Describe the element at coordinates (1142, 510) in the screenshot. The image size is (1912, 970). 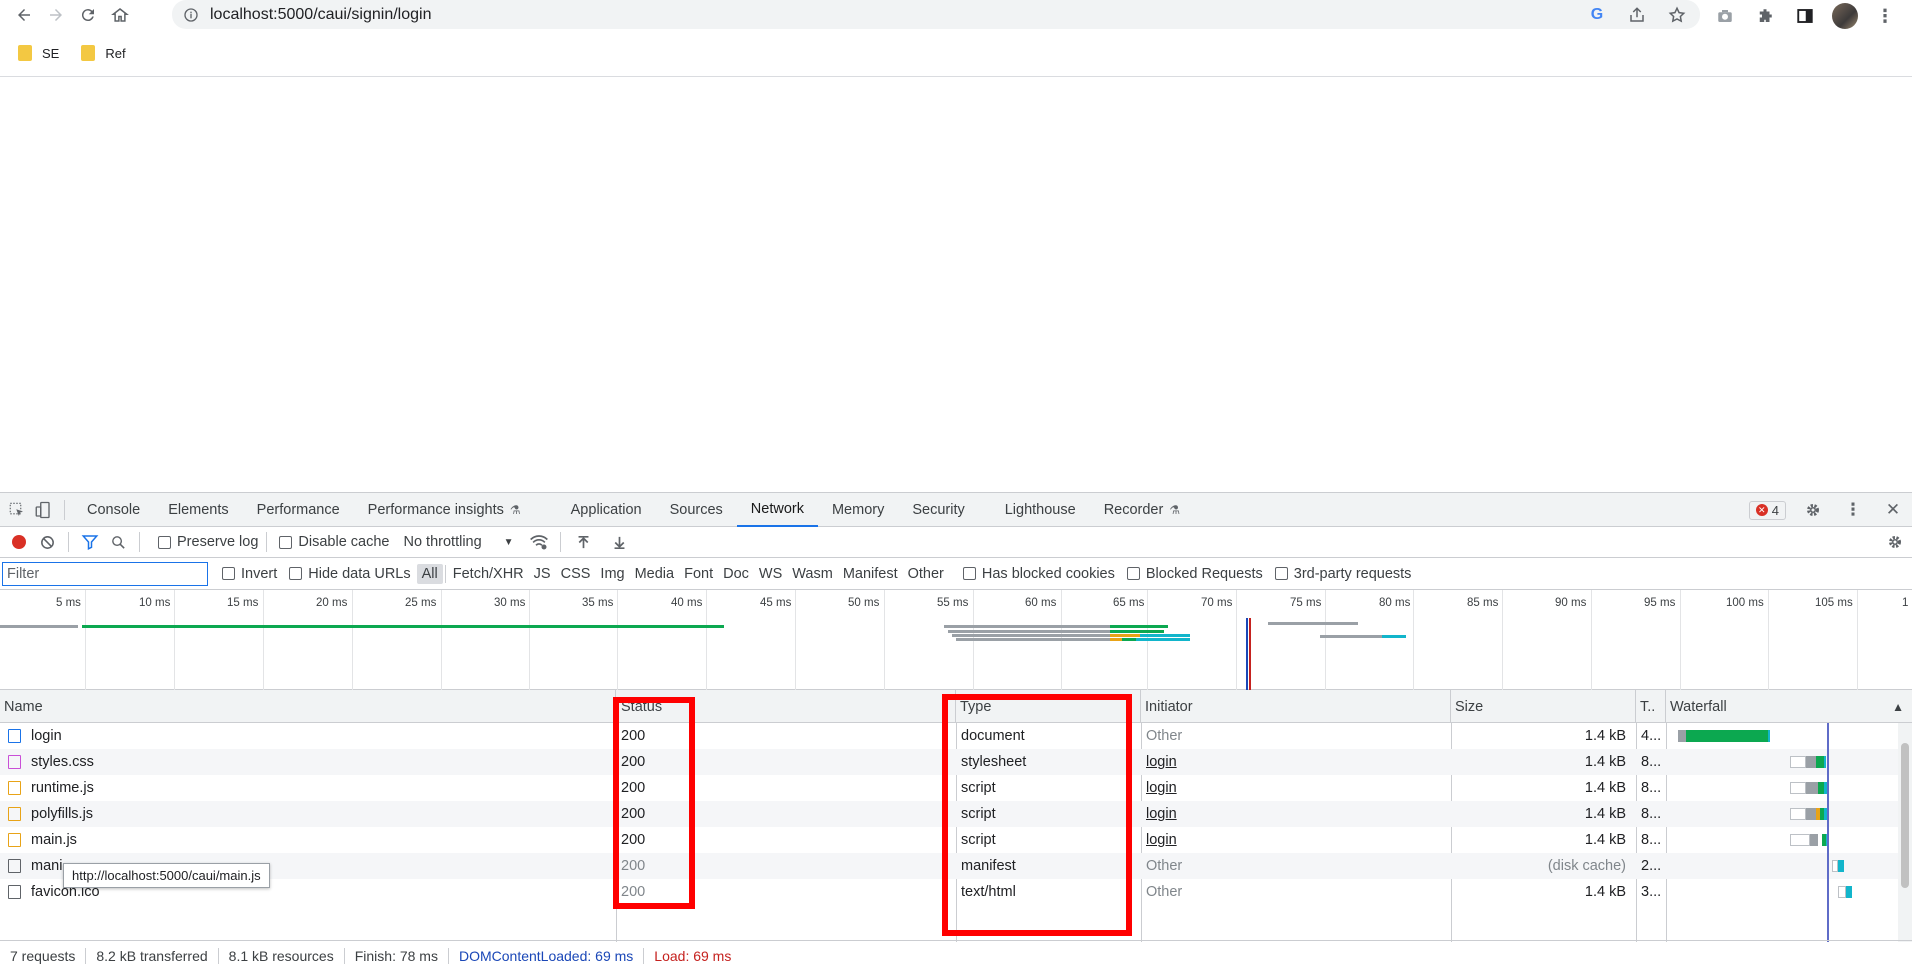
I see `tab-recorder: Recorder ⚗` at that location.